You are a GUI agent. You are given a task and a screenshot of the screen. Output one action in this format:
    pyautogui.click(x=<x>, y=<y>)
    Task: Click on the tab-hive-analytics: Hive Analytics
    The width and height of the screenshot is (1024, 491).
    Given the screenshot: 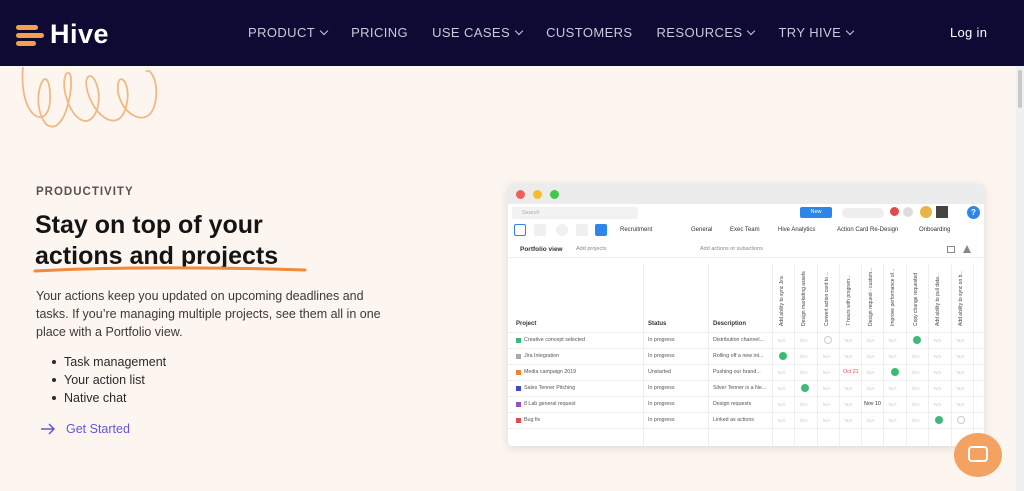 What is the action you would take?
    pyautogui.click(x=796, y=230)
    